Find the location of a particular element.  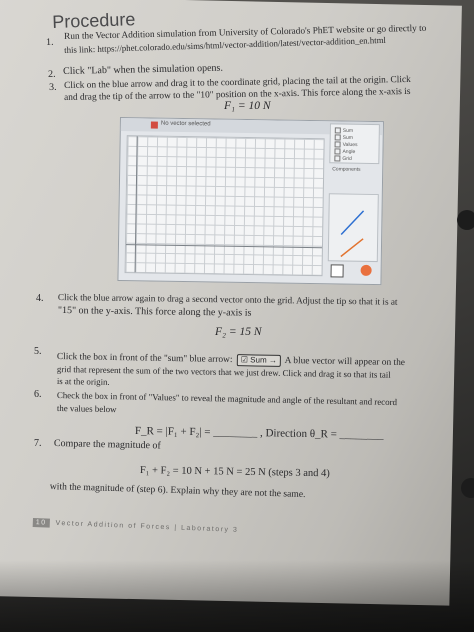

components-label: Components is located at coordinates (346, 169).